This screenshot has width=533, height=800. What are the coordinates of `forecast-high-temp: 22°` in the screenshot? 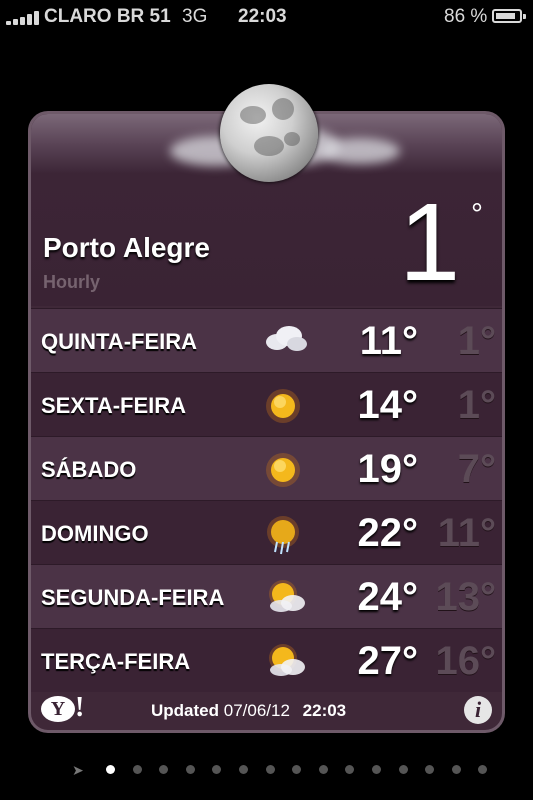 It's located at (388, 533).